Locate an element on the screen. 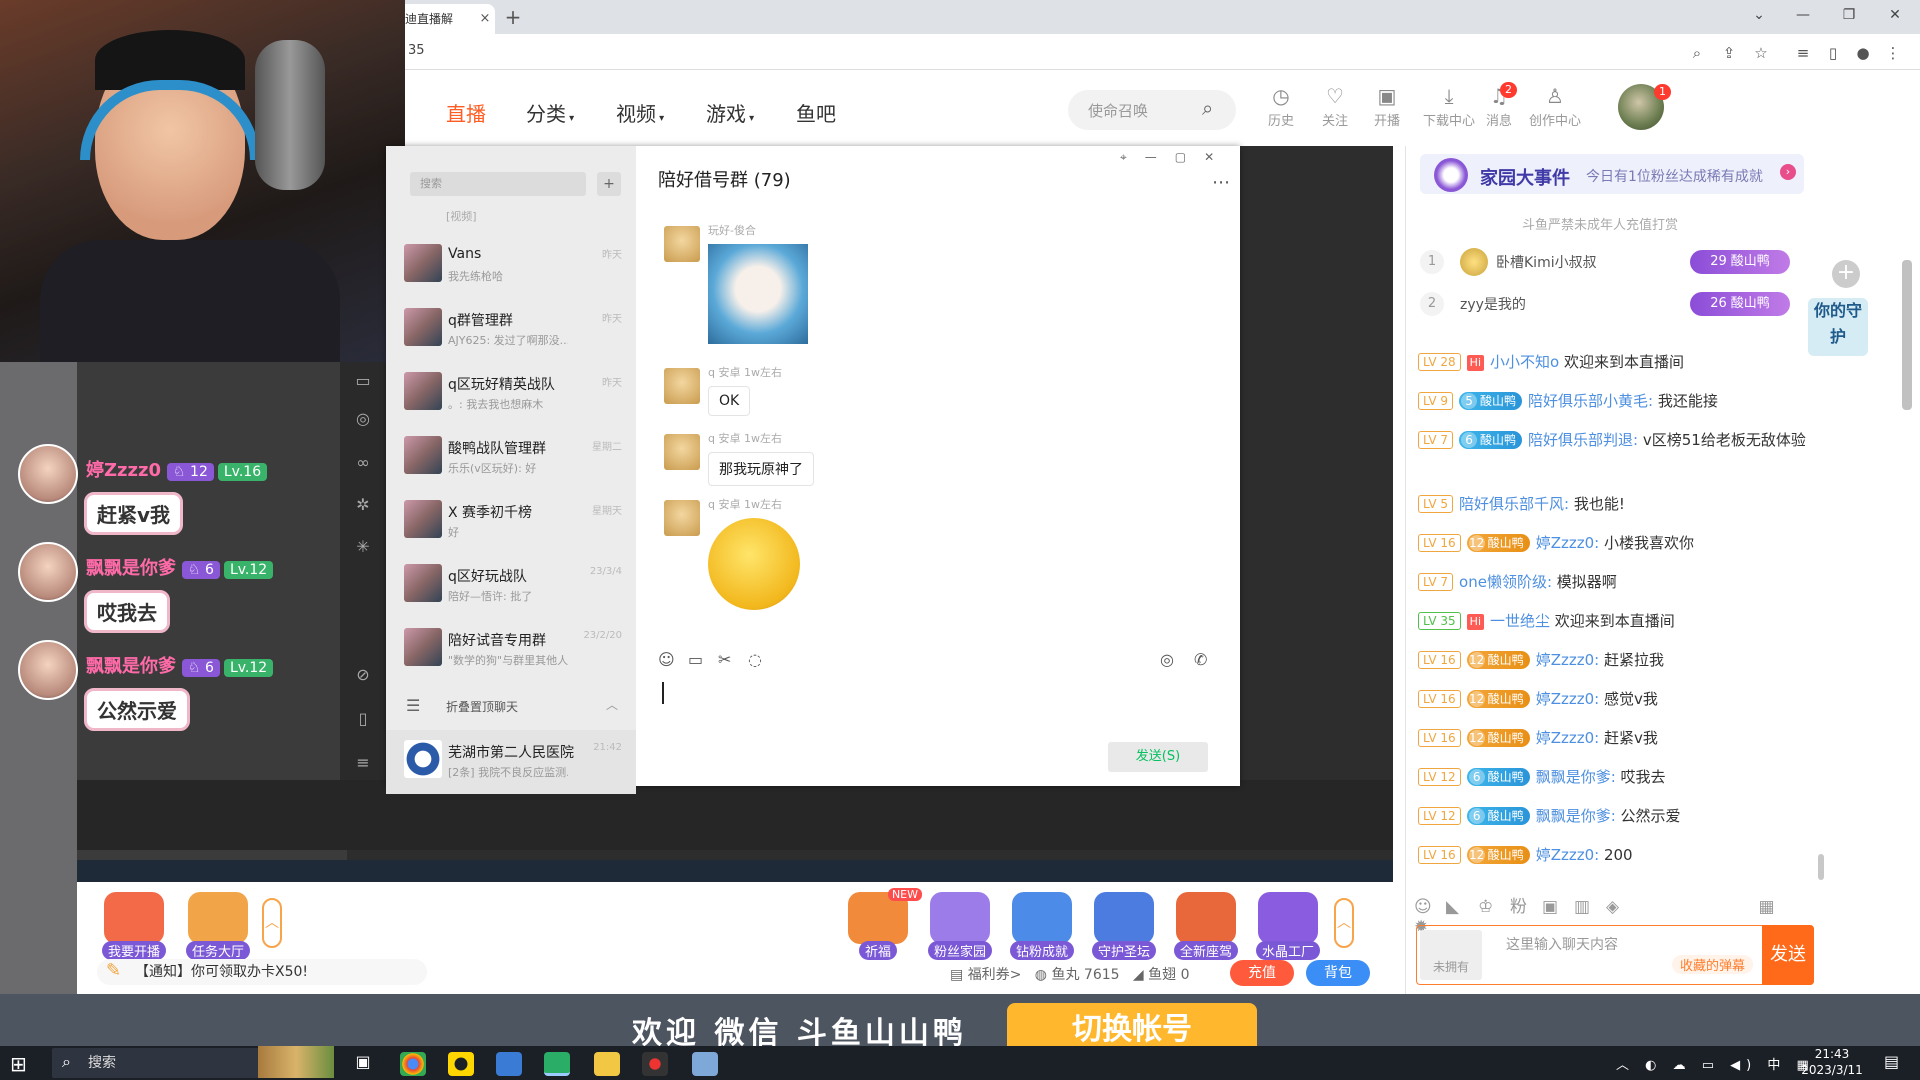  live-icon: ◎ is located at coordinates (1167, 659).